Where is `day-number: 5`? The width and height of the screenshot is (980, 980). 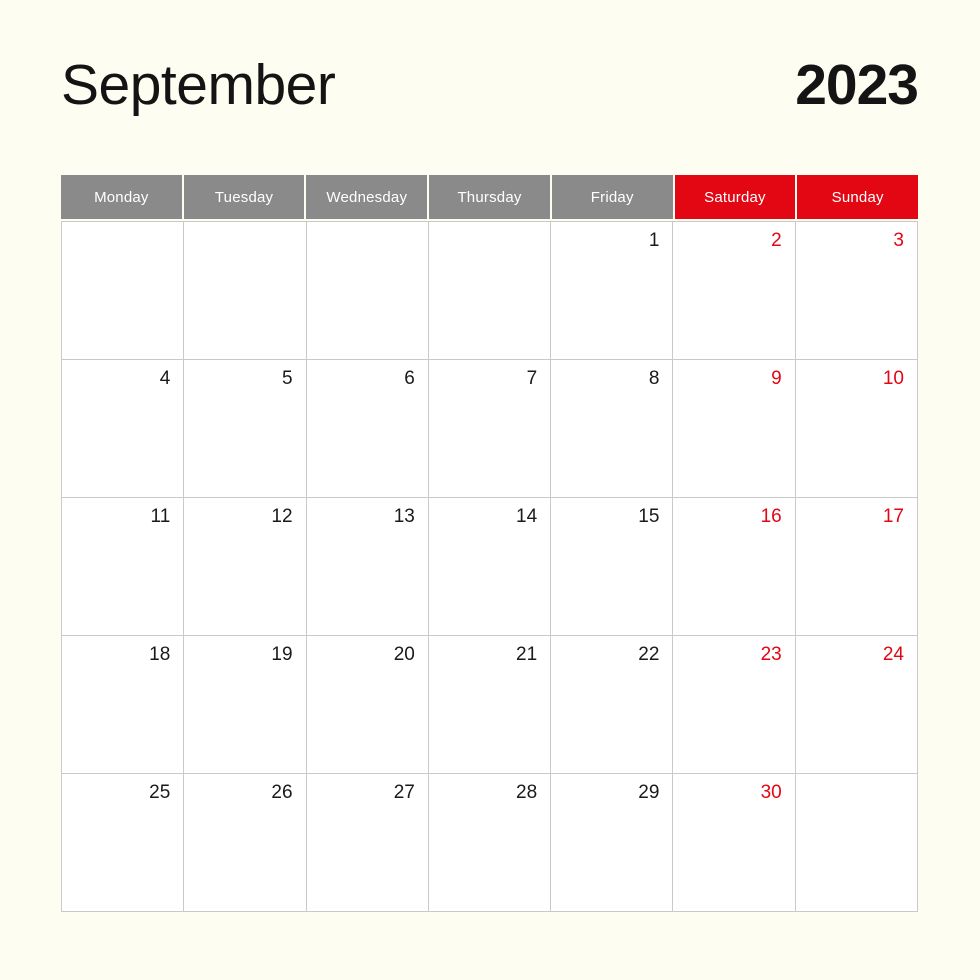 day-number: 5 is located at coordinates (287, 378).